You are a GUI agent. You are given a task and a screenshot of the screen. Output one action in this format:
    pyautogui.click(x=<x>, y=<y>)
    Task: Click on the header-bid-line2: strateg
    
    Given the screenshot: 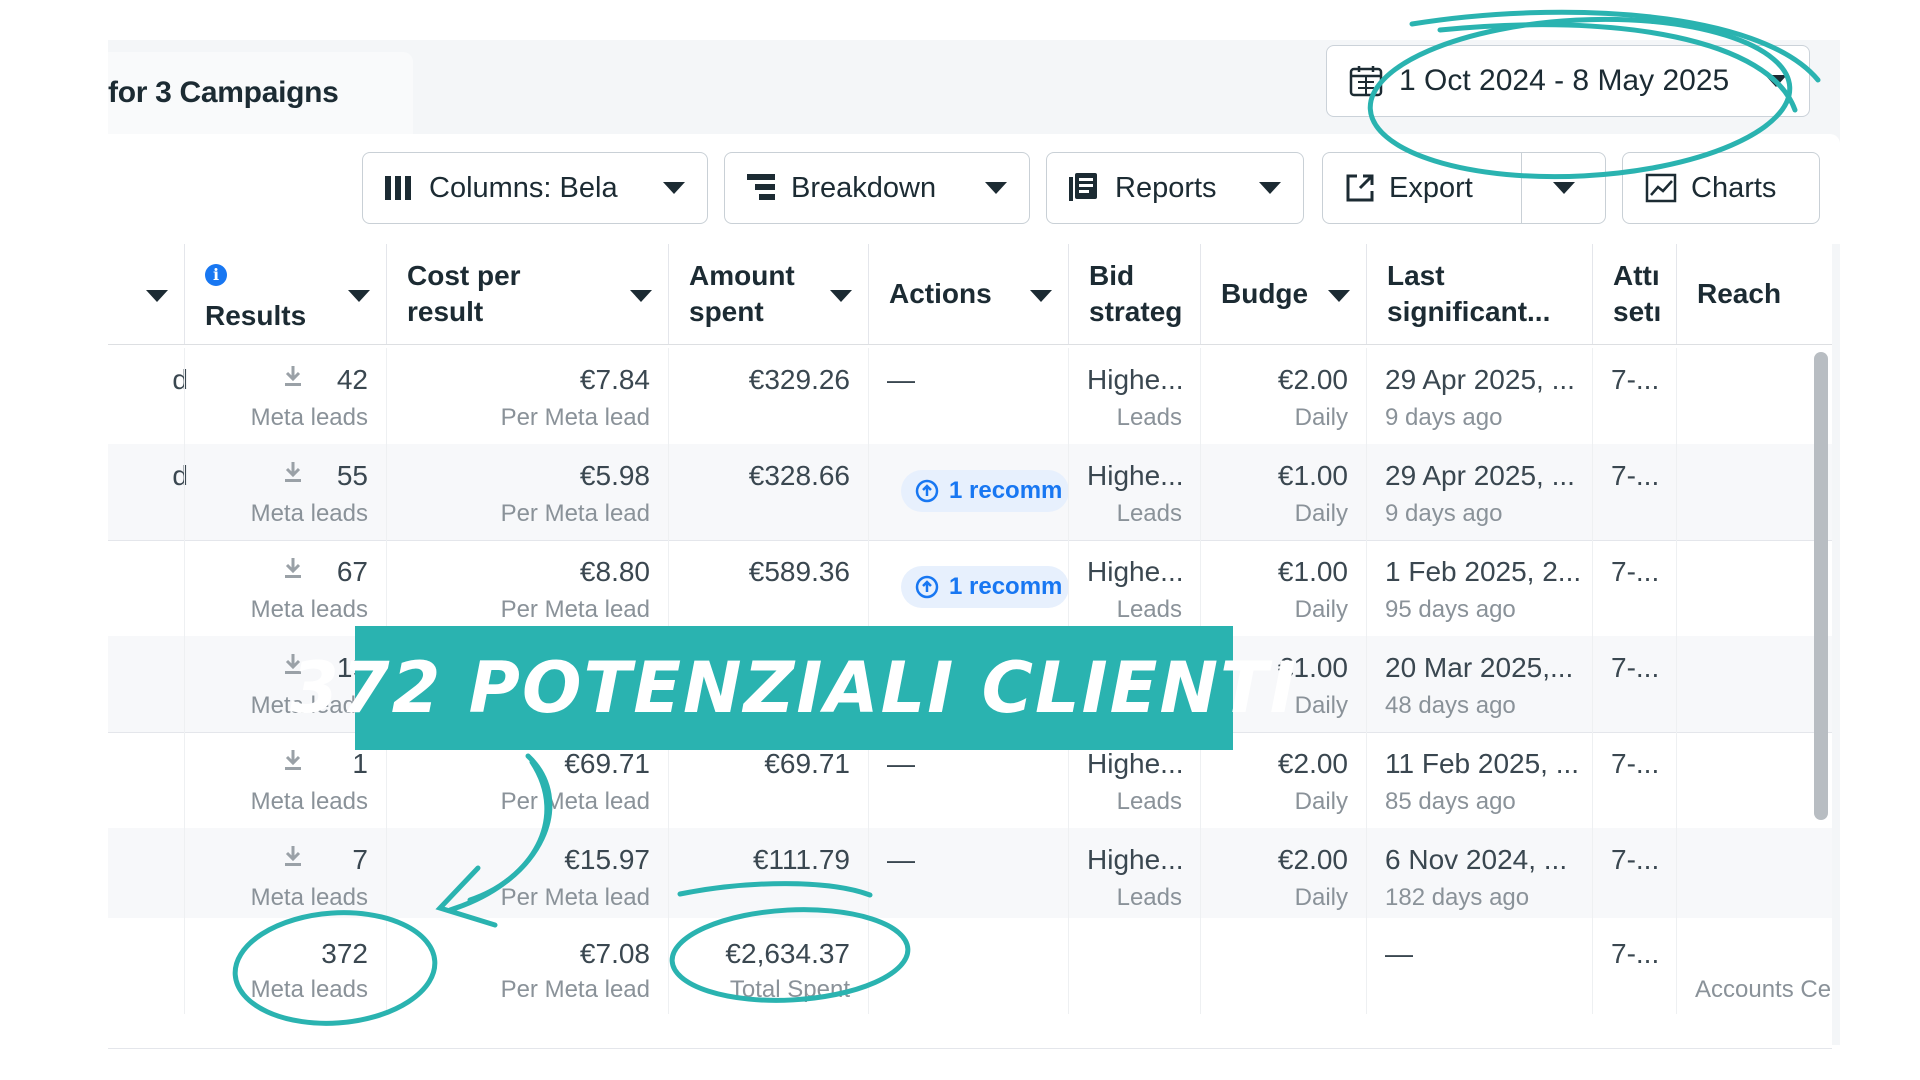 What is the action you would take?
    pyautogui.click(x=1136, y=311)
    